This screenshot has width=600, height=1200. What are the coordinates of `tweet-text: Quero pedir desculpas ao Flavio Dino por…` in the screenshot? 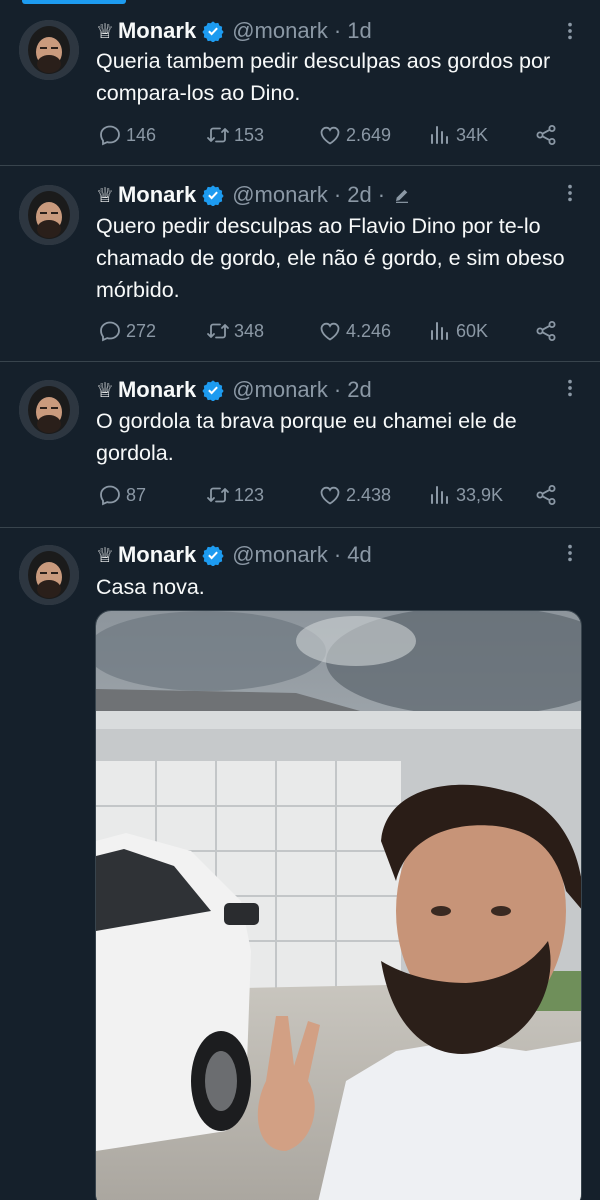 It's located at (330, 258).